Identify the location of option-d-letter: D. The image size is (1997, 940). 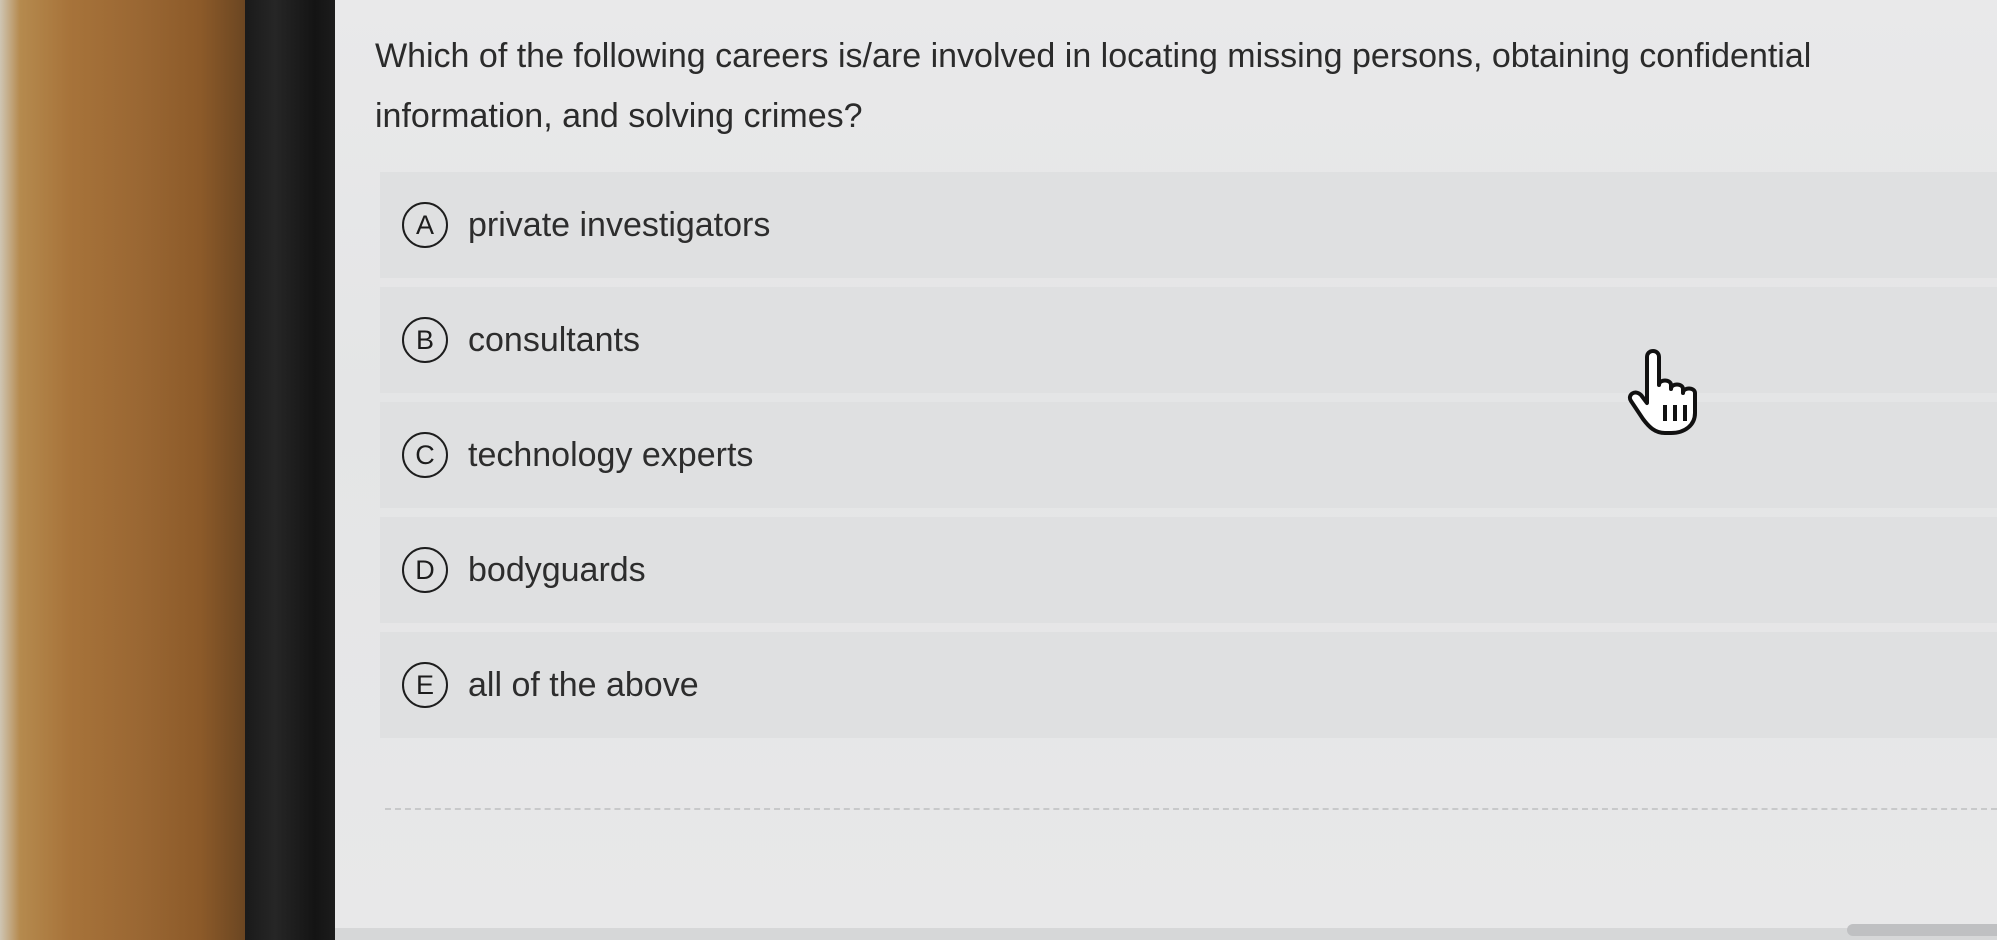
(425, 570).